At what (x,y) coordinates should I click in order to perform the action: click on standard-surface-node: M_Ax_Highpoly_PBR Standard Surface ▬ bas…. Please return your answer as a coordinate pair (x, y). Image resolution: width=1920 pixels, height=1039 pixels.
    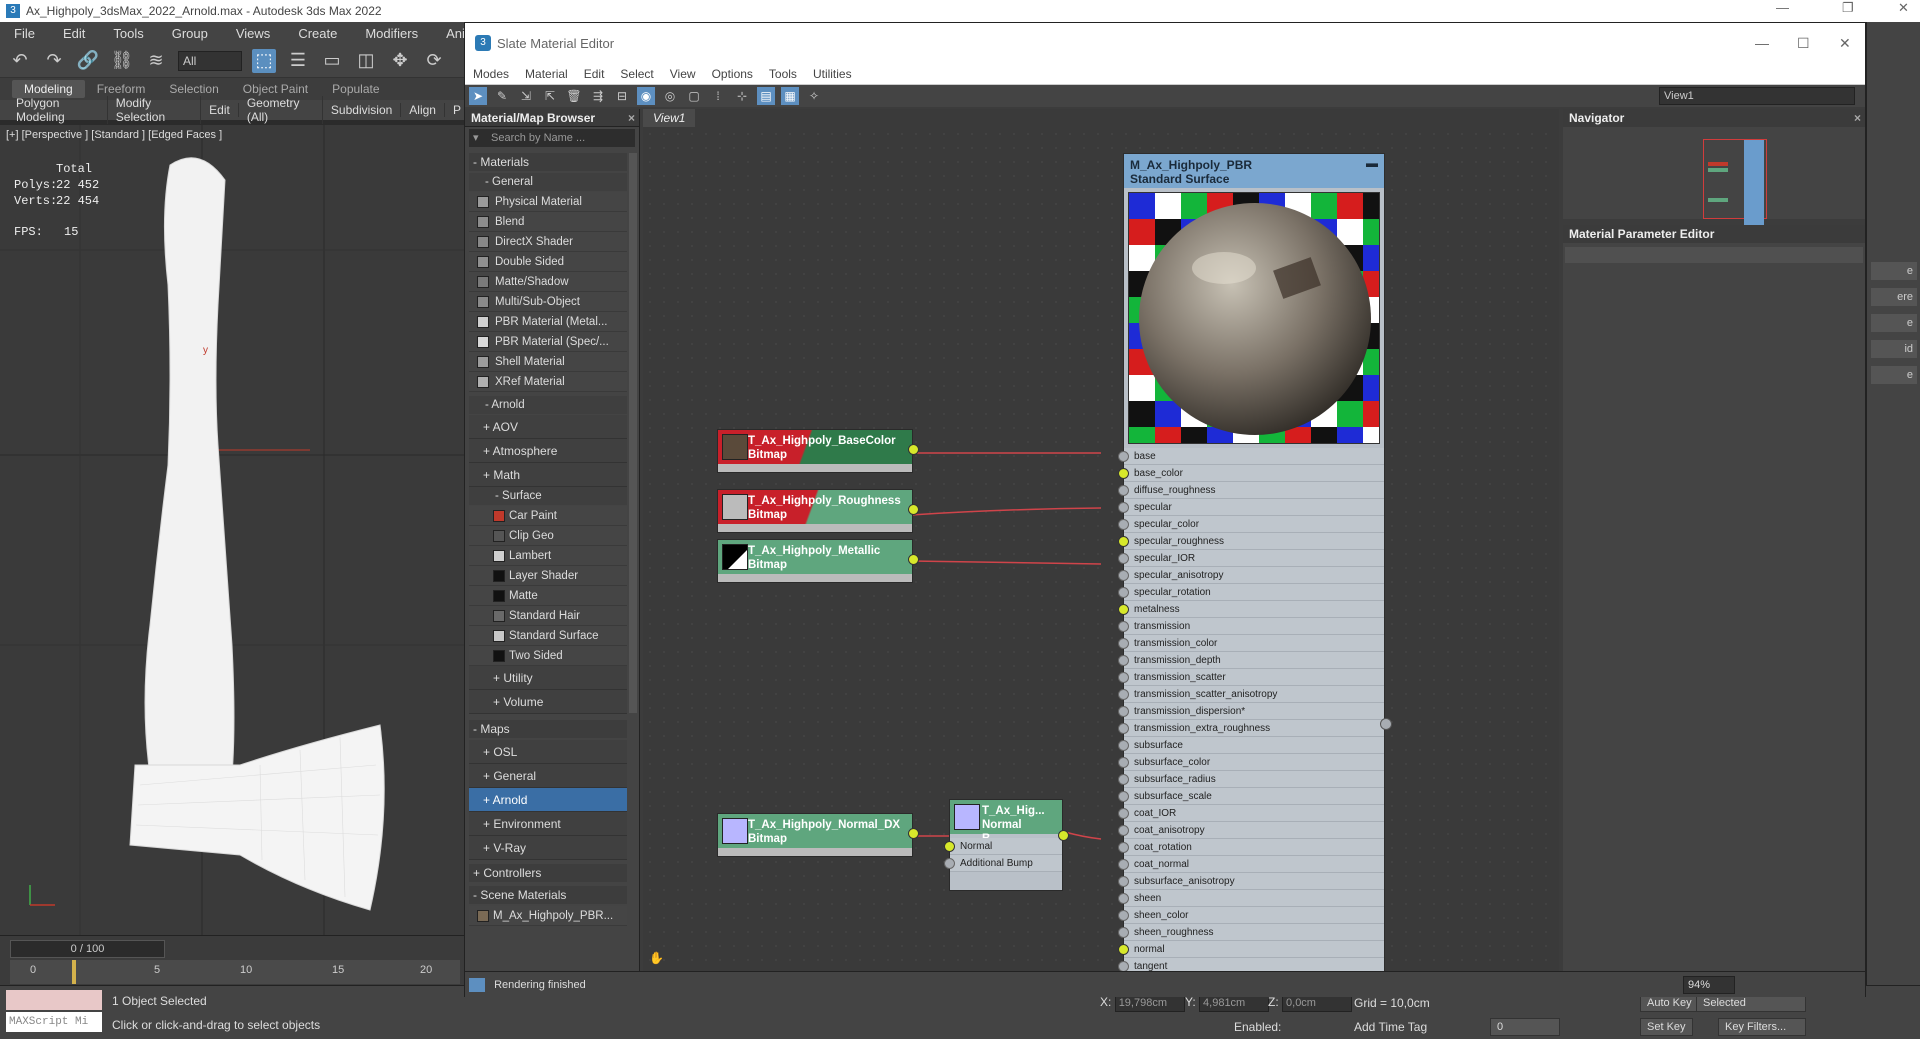
    Looking at the image, I should click on (1255, 562).